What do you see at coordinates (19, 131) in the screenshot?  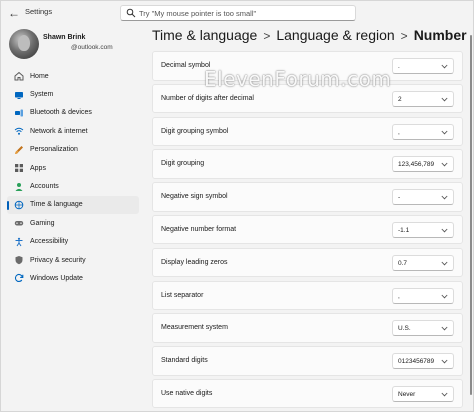 I see `wifi-icon` at bounding box center [19, 131].